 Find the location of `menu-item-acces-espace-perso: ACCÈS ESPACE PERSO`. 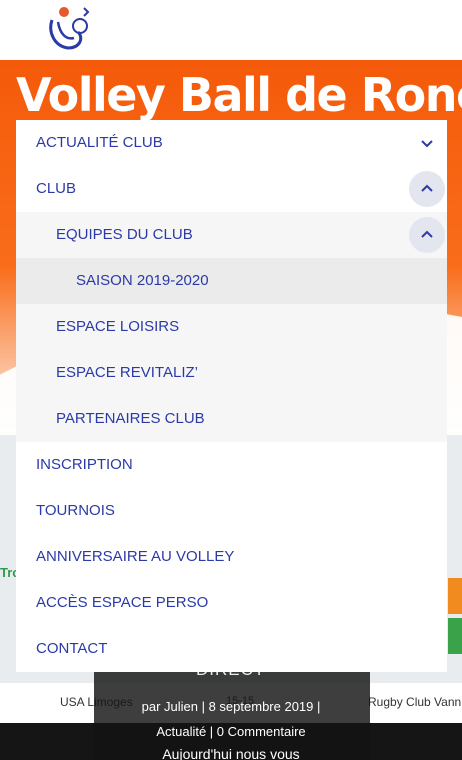

menu-item-acces-espace-perso: ACCÈS ESPACE PERSO is located at coordinates (231, 603).